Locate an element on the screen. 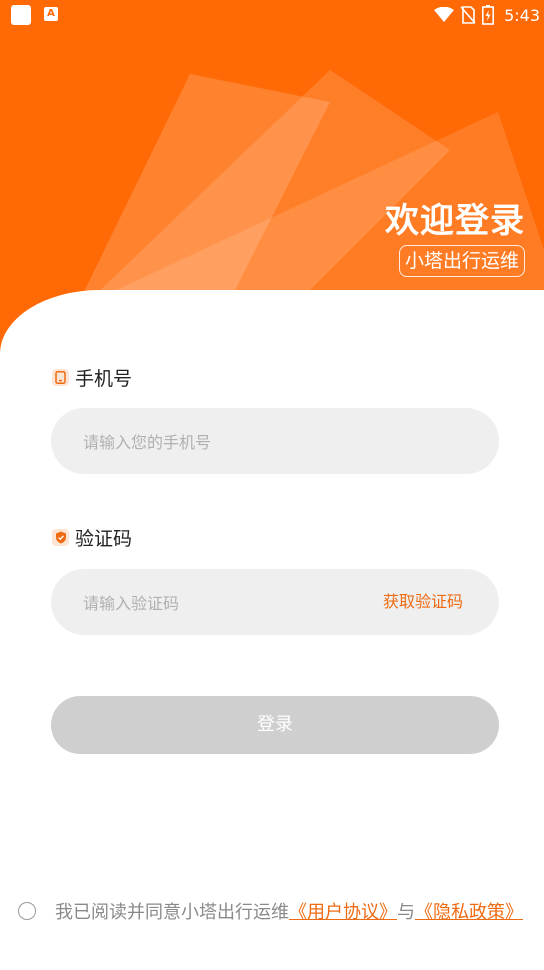 This screenshot has height=970, width=544. get-code-button: 获取验证码 is located at coordinates (423, 602).